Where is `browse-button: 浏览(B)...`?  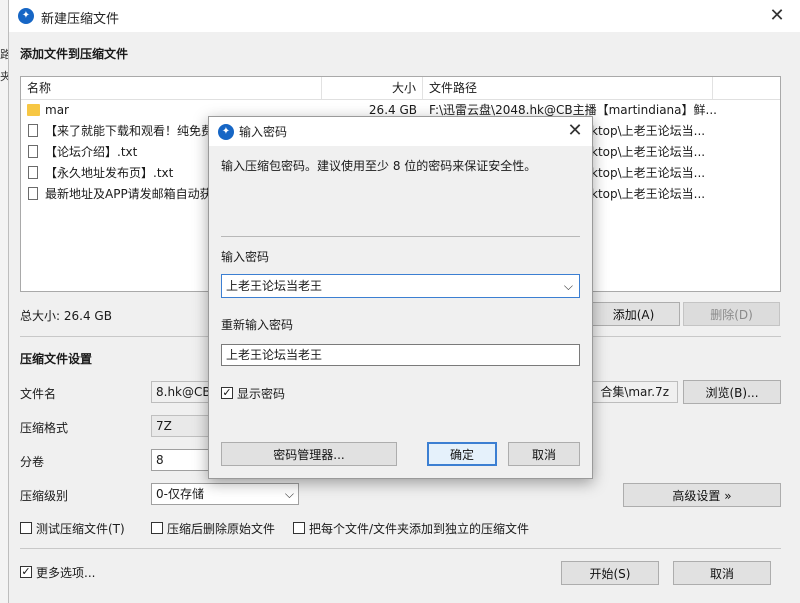
browse-button: 浏览(B)... is located at coordinates (732, 392).